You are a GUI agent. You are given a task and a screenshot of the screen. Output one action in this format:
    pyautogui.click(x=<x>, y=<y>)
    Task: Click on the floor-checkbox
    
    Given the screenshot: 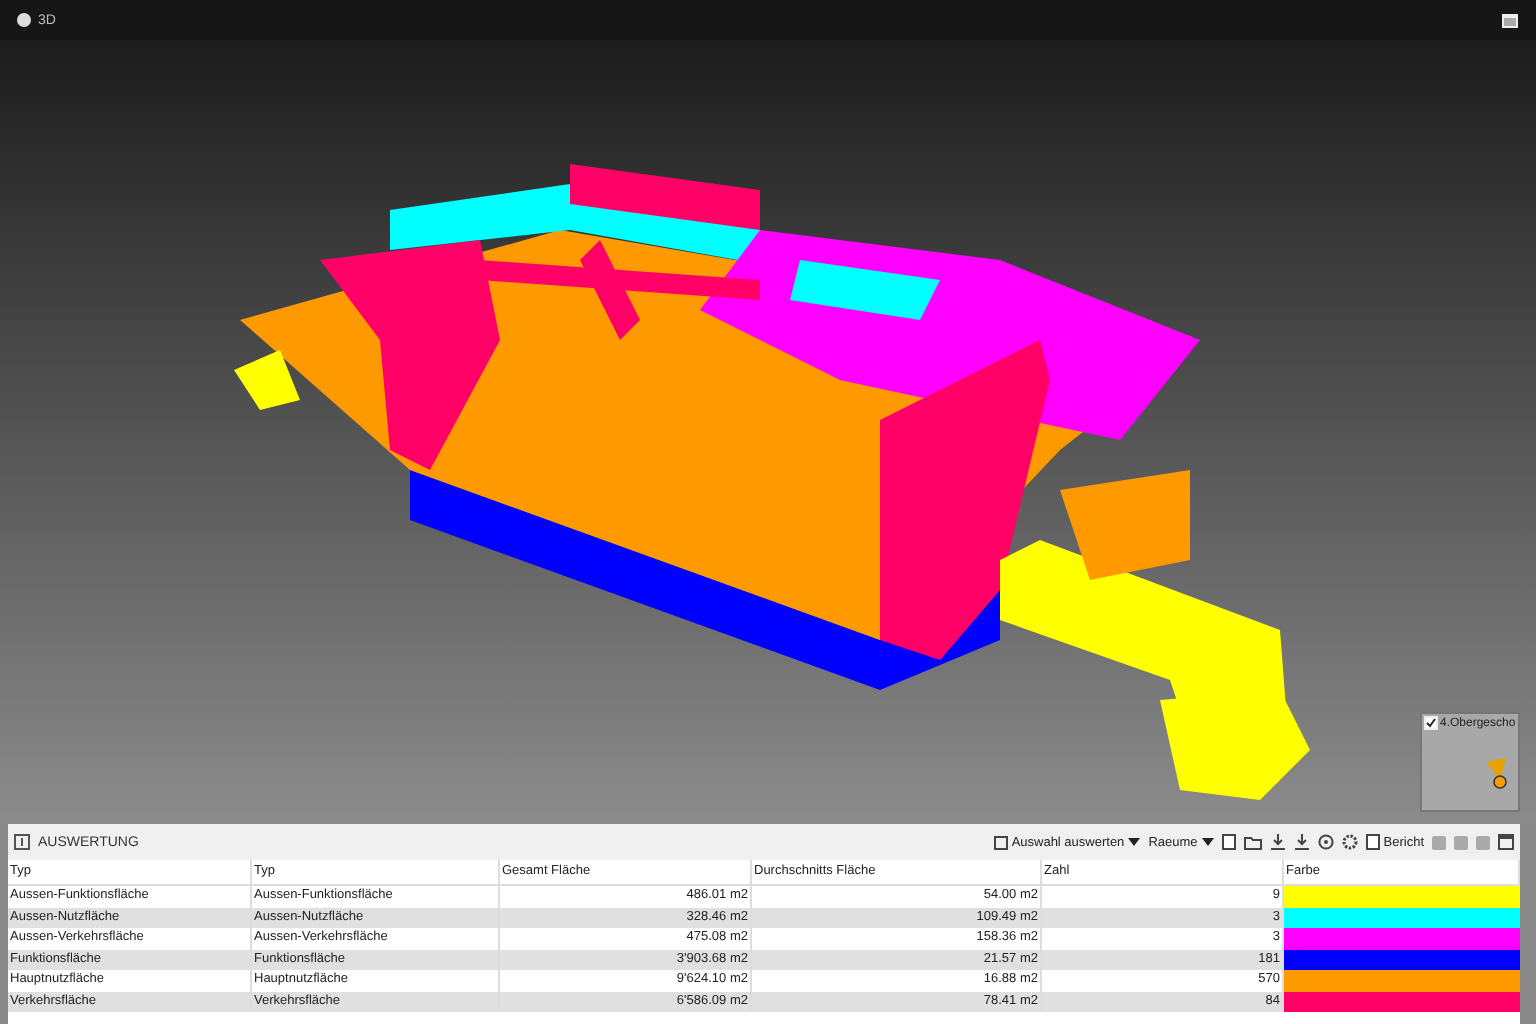 What is the action you would take?
    pyautogui.click(x=1431, y=723)
    